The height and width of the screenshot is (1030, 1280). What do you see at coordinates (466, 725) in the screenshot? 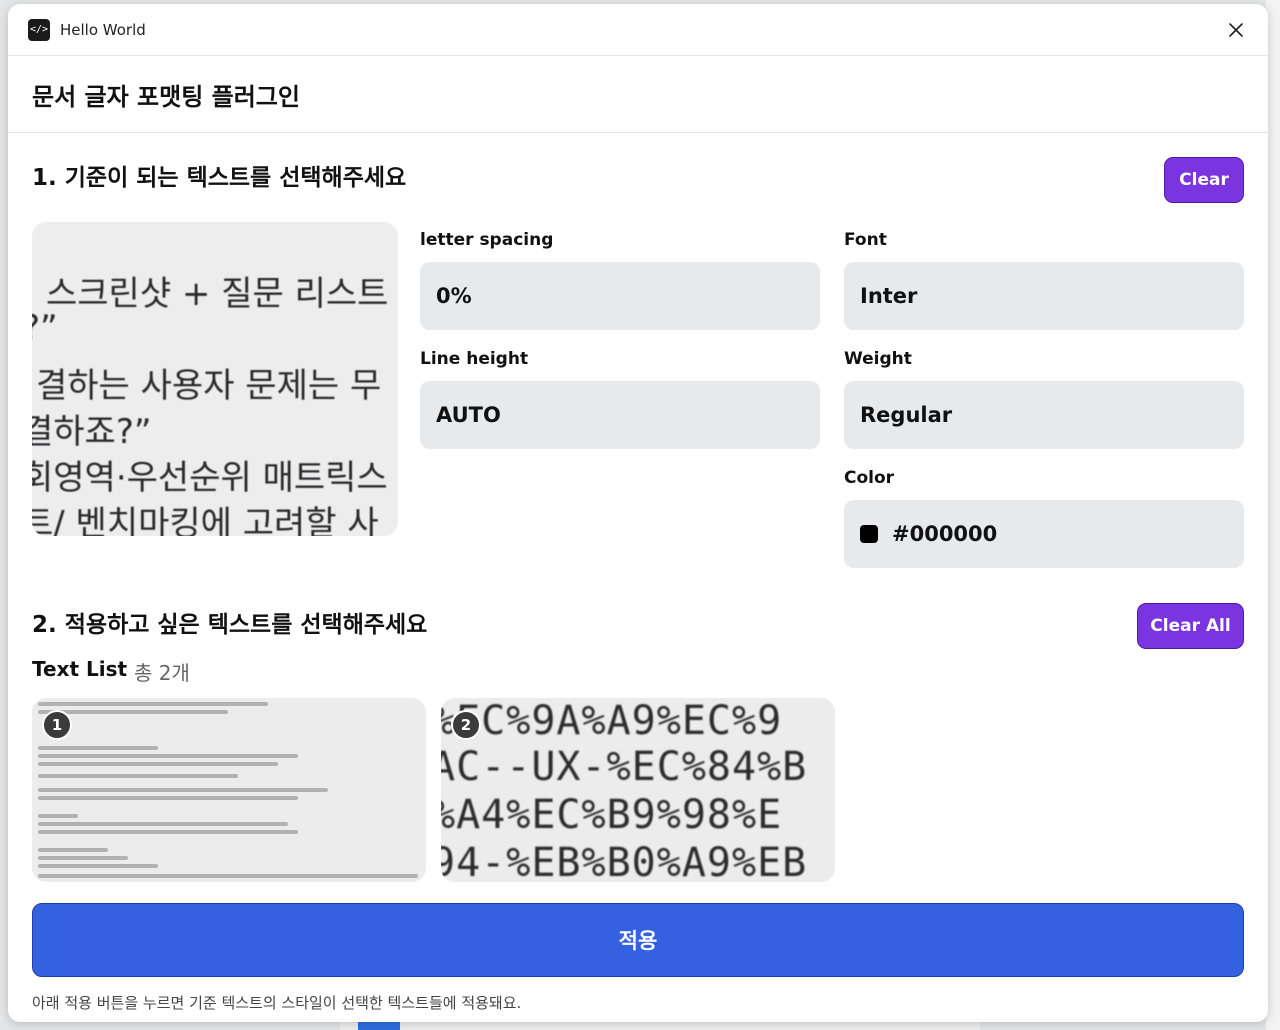
I see `item-number-badge: 2` at bounding box center [466, 725].